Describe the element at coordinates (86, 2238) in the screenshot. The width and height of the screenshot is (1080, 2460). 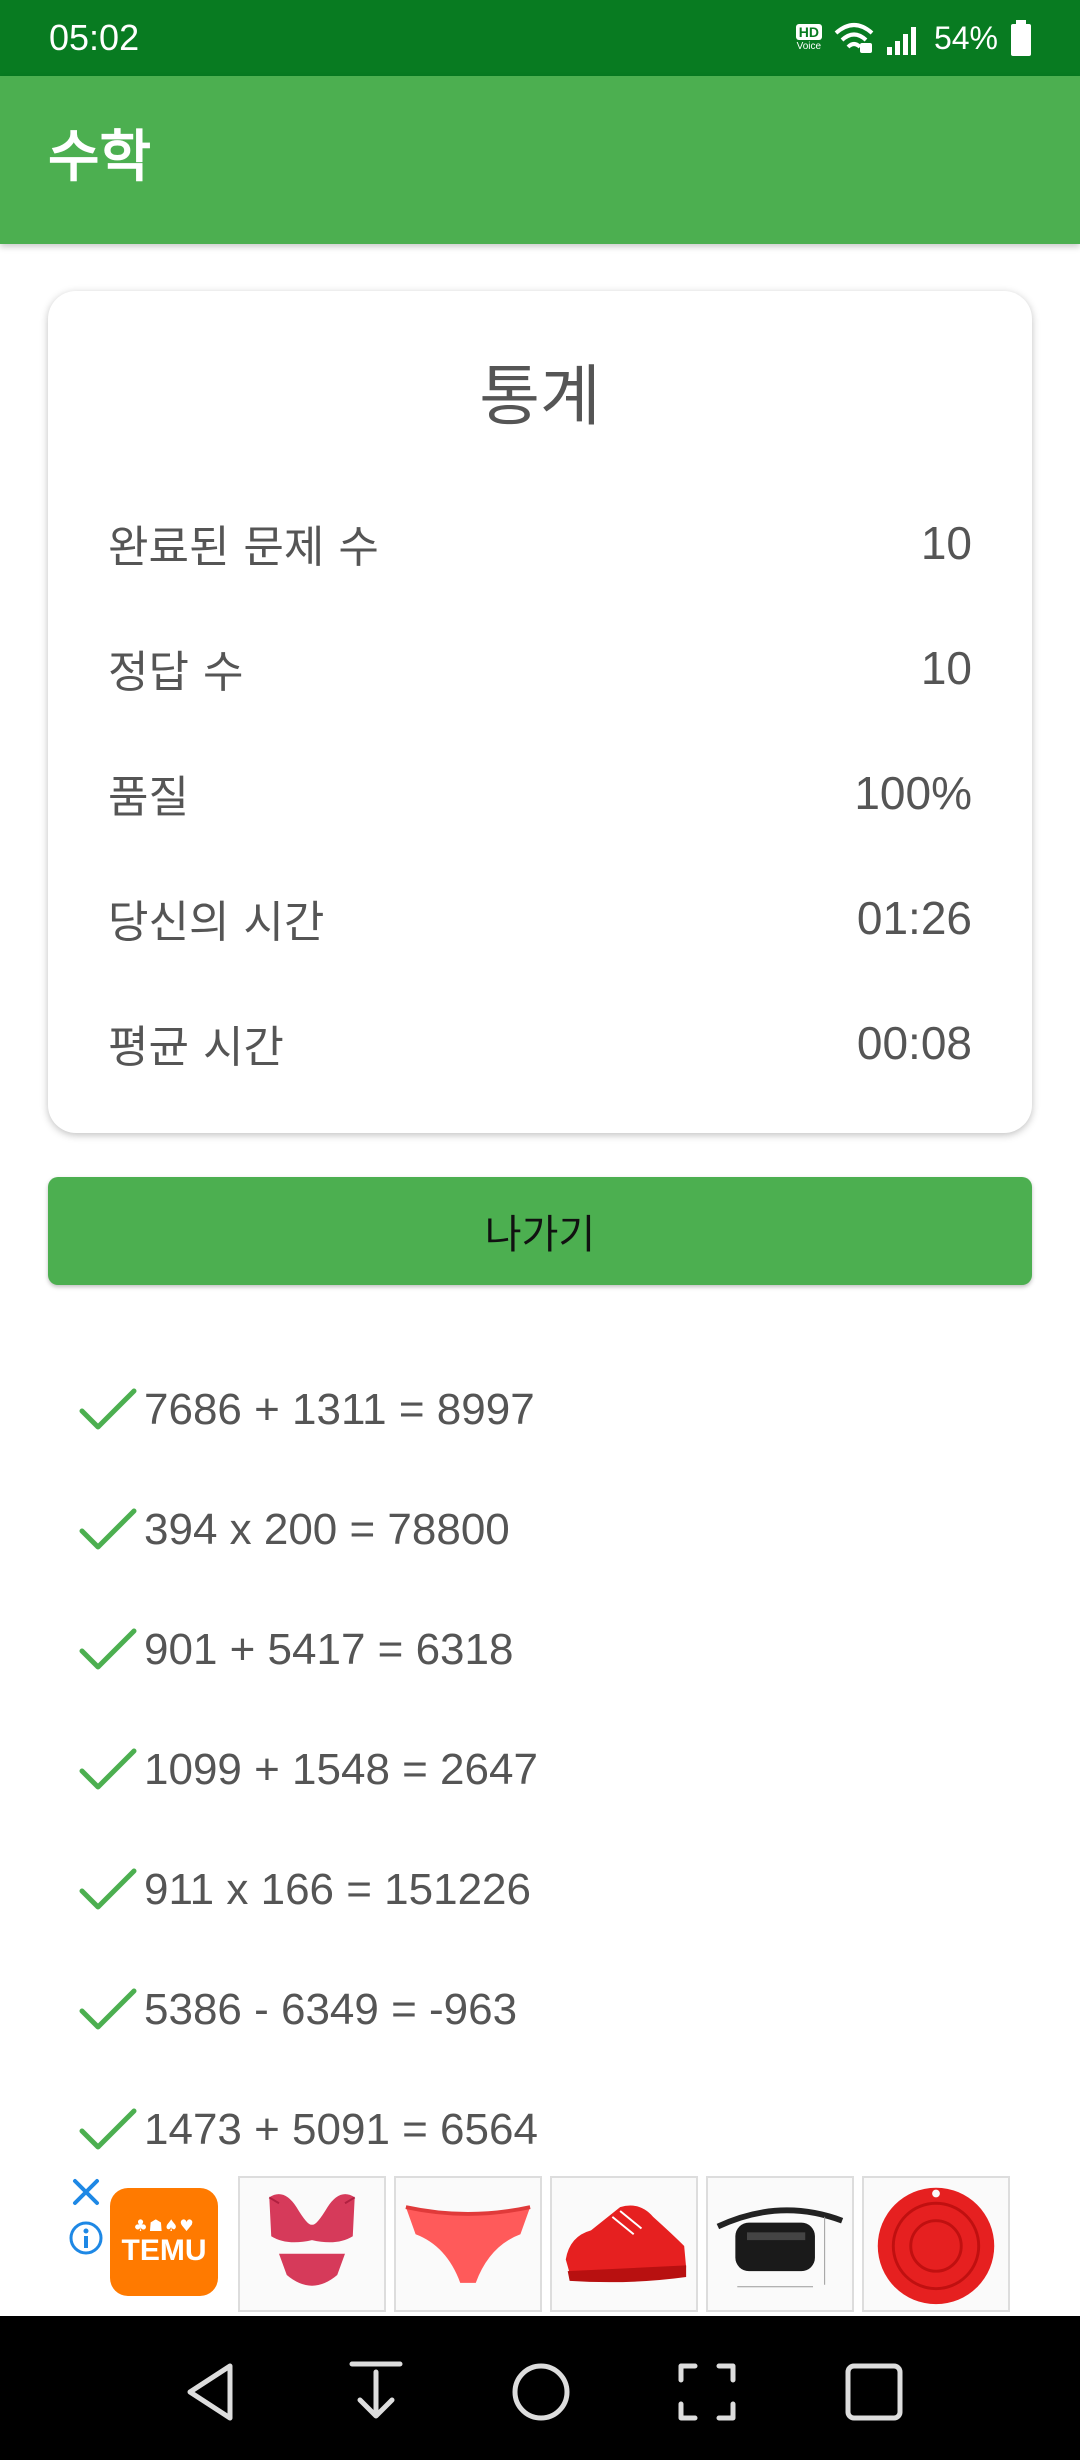
I see `info-icon` at that location.